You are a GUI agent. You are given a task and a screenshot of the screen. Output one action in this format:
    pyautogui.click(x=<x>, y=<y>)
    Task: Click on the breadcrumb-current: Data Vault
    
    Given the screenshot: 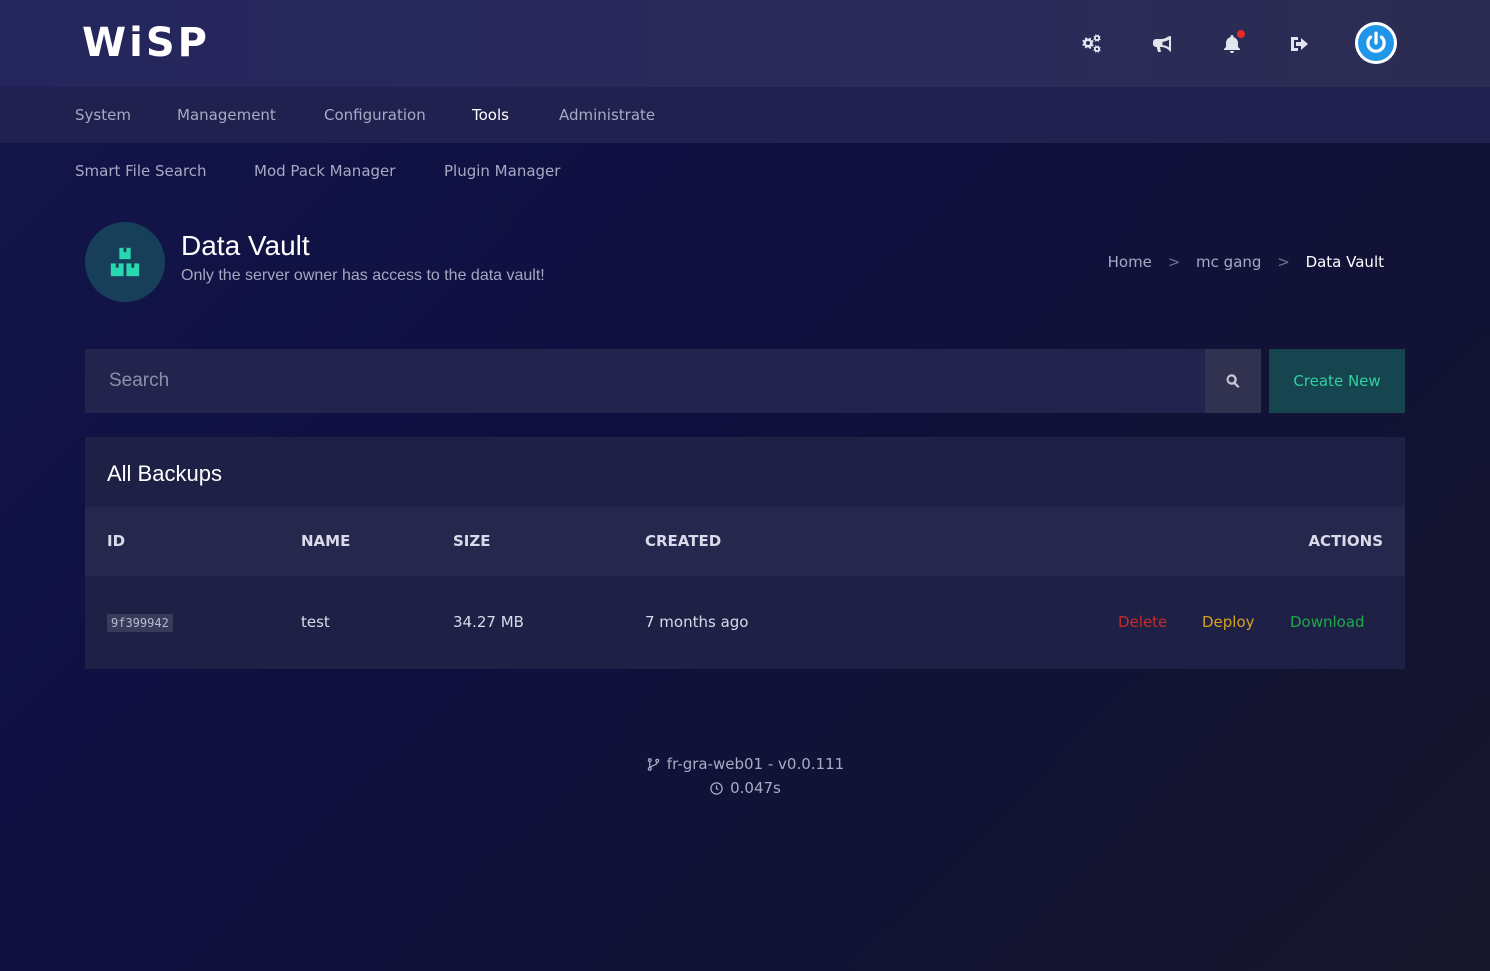 What is the action you would take?
    pyautogui.click(x=1344, y=262)
    